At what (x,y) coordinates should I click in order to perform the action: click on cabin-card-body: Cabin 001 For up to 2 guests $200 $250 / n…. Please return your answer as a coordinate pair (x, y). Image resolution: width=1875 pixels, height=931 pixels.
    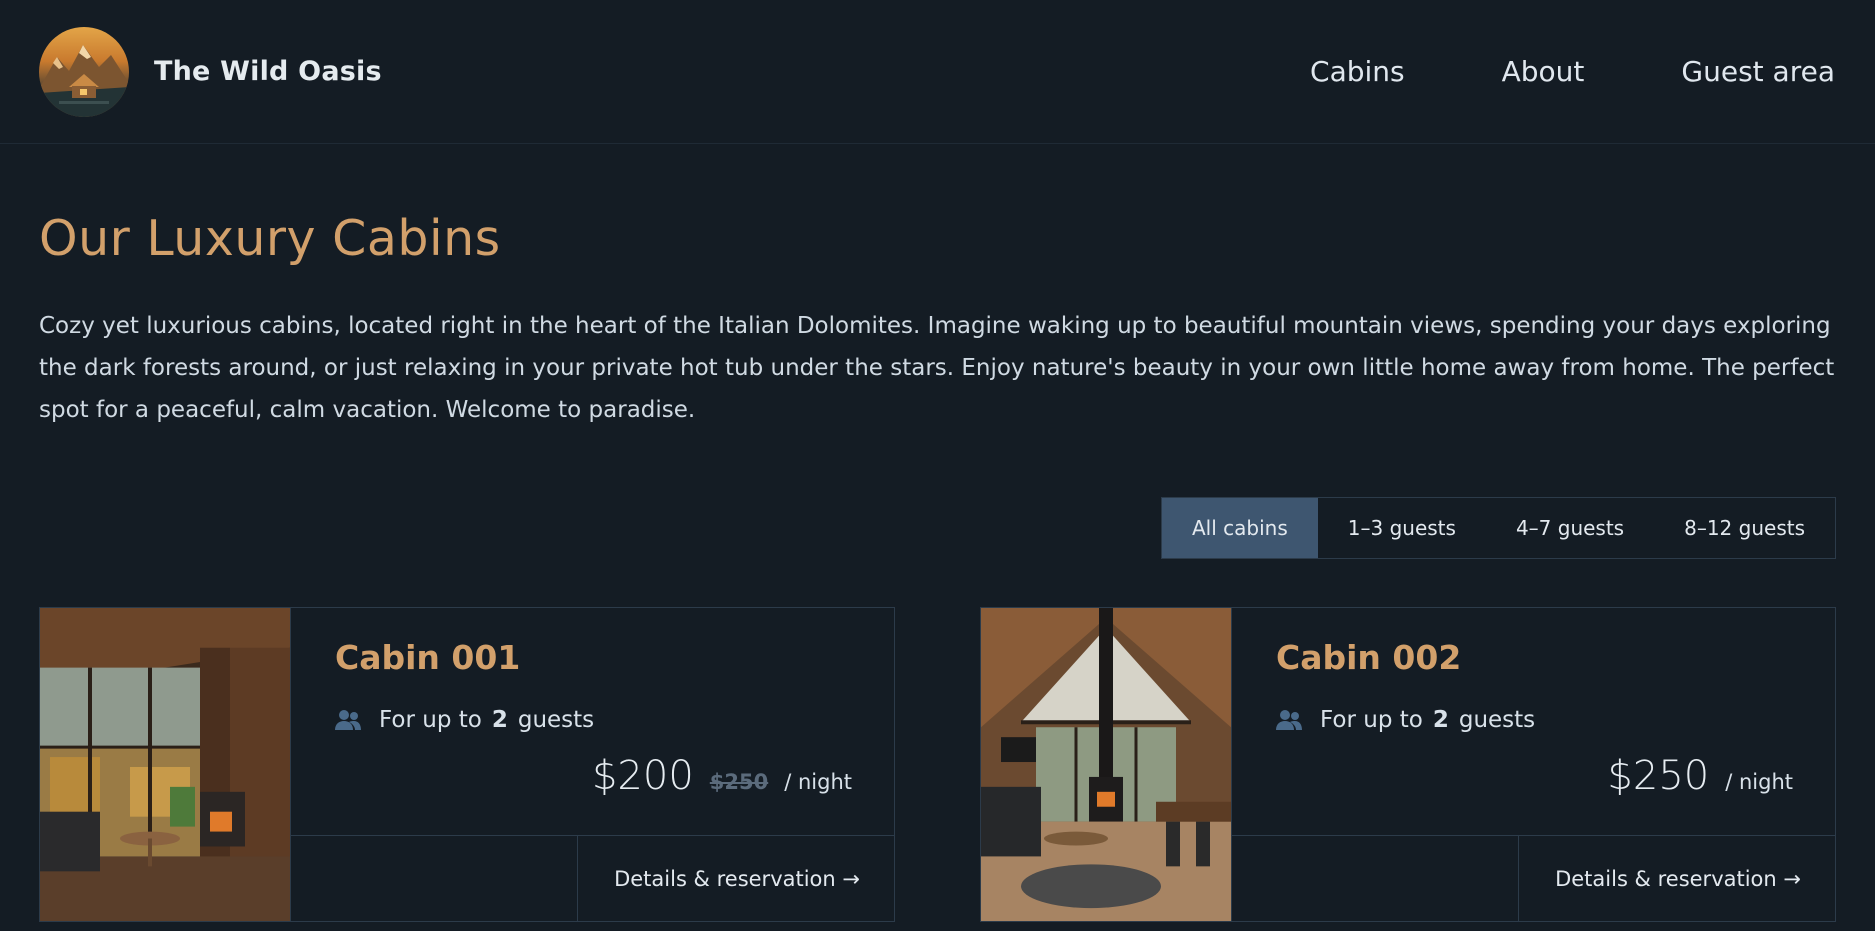
    Looking at the image, I should click on (592, 764).